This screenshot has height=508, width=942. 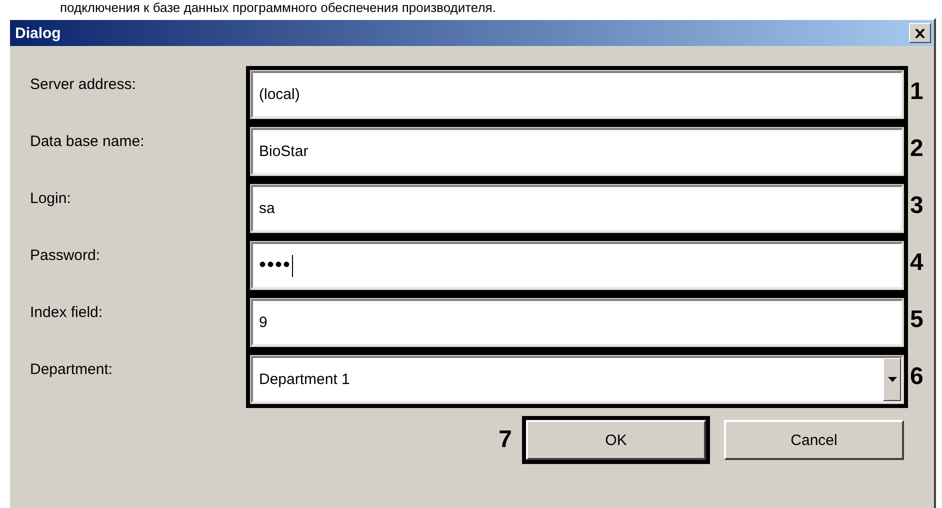 I want to click on dialog-button: Cancel, so click(x=814, y=440).